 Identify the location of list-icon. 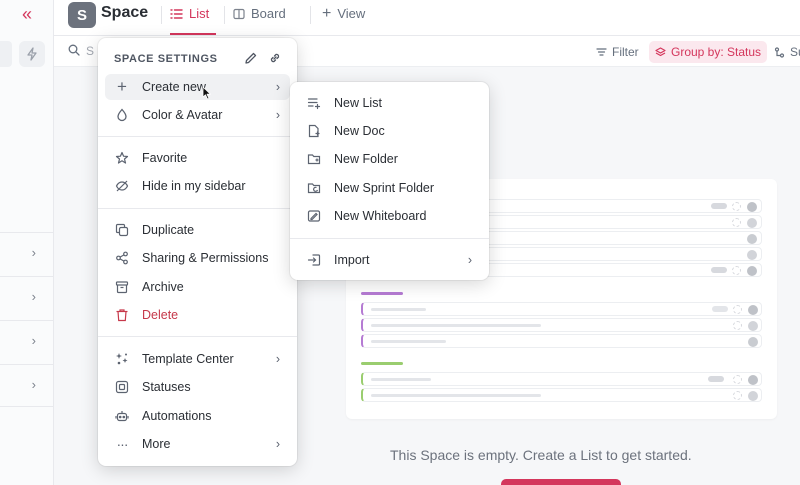
(176, 14).